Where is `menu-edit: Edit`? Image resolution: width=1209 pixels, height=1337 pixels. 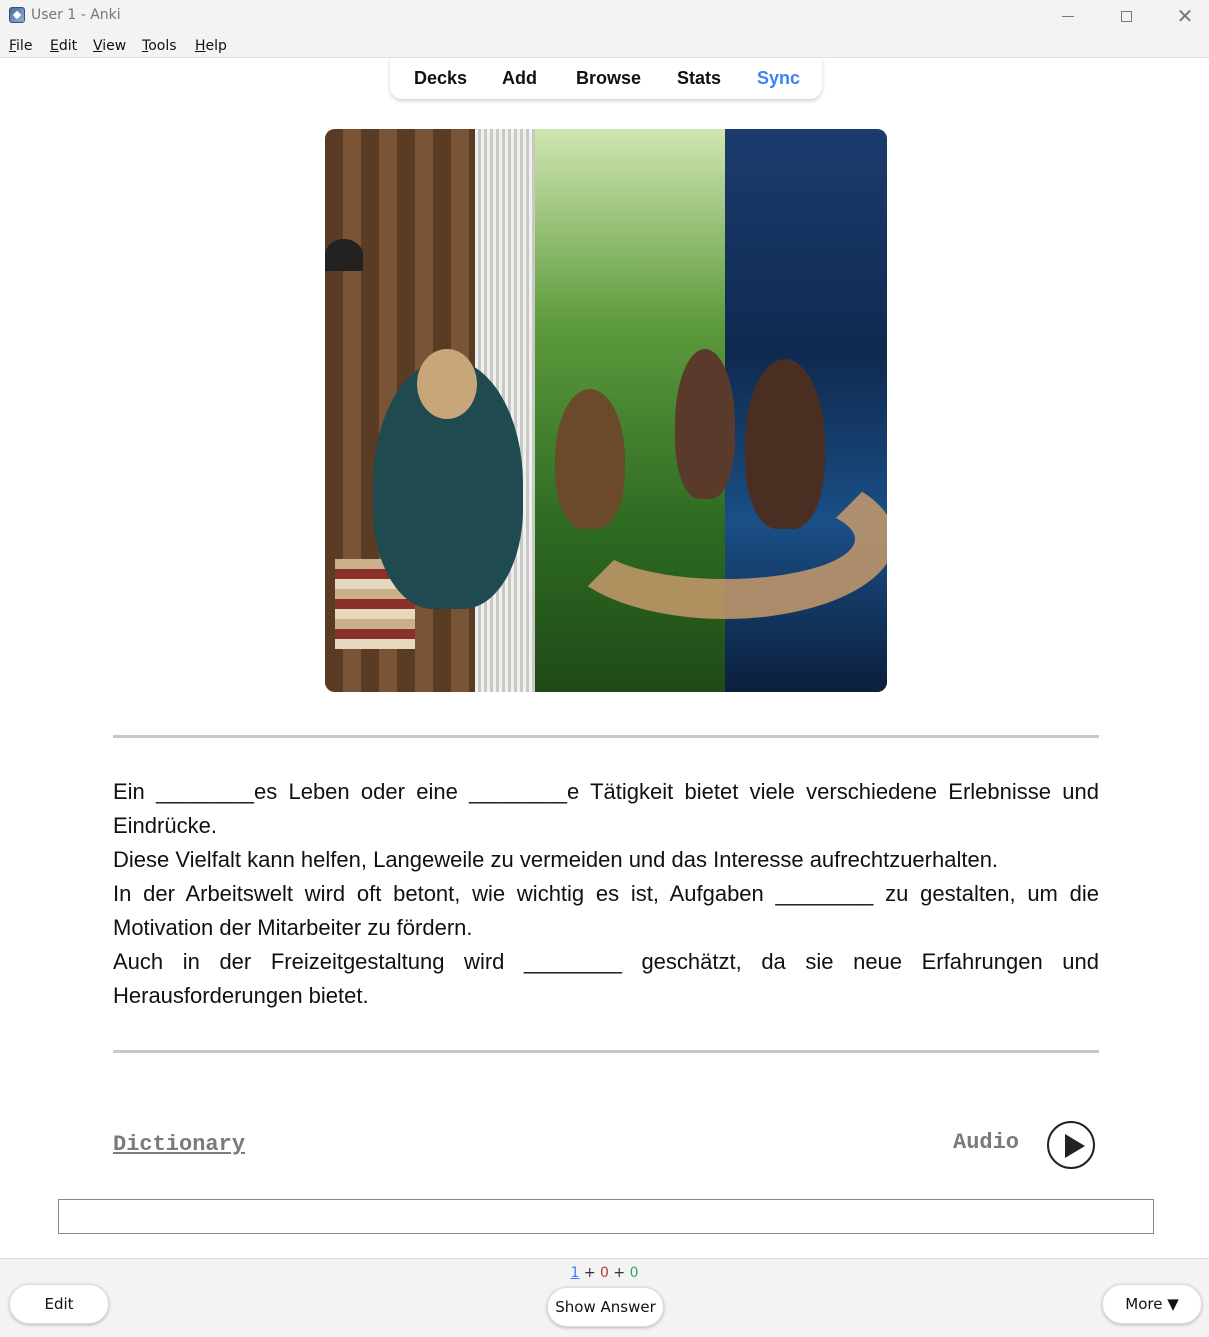 menu-edit: Edit is located at coordinates (63, 46).